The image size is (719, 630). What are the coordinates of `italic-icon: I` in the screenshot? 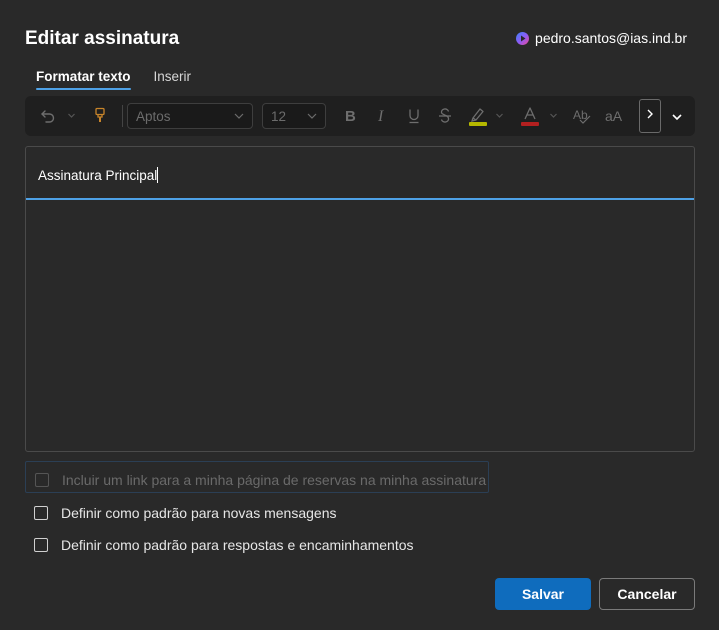 It's located at (382, 116).